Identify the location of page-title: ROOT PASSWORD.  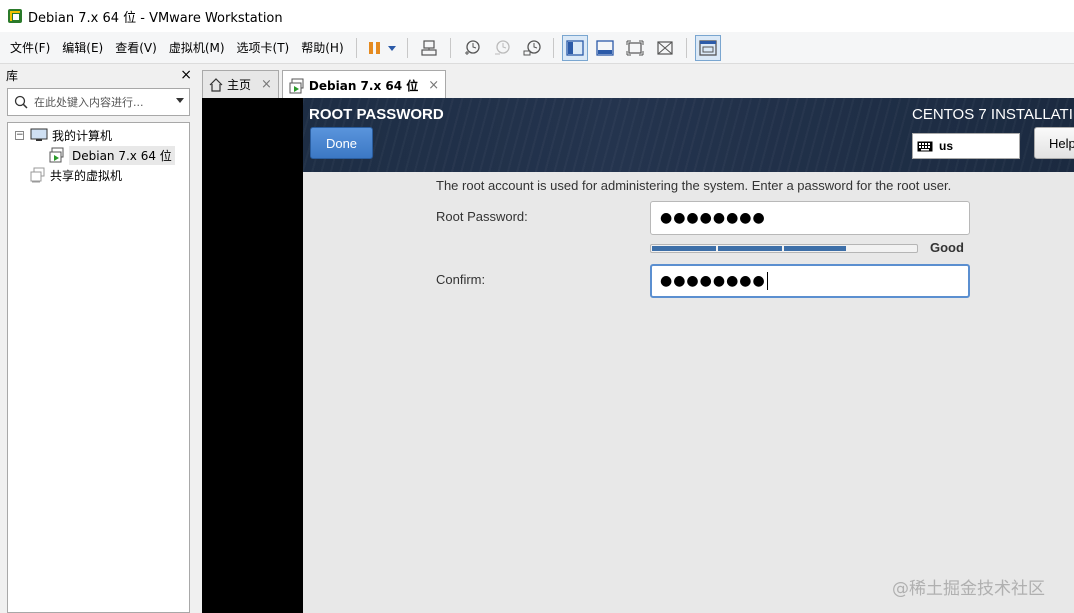
(376, 114).